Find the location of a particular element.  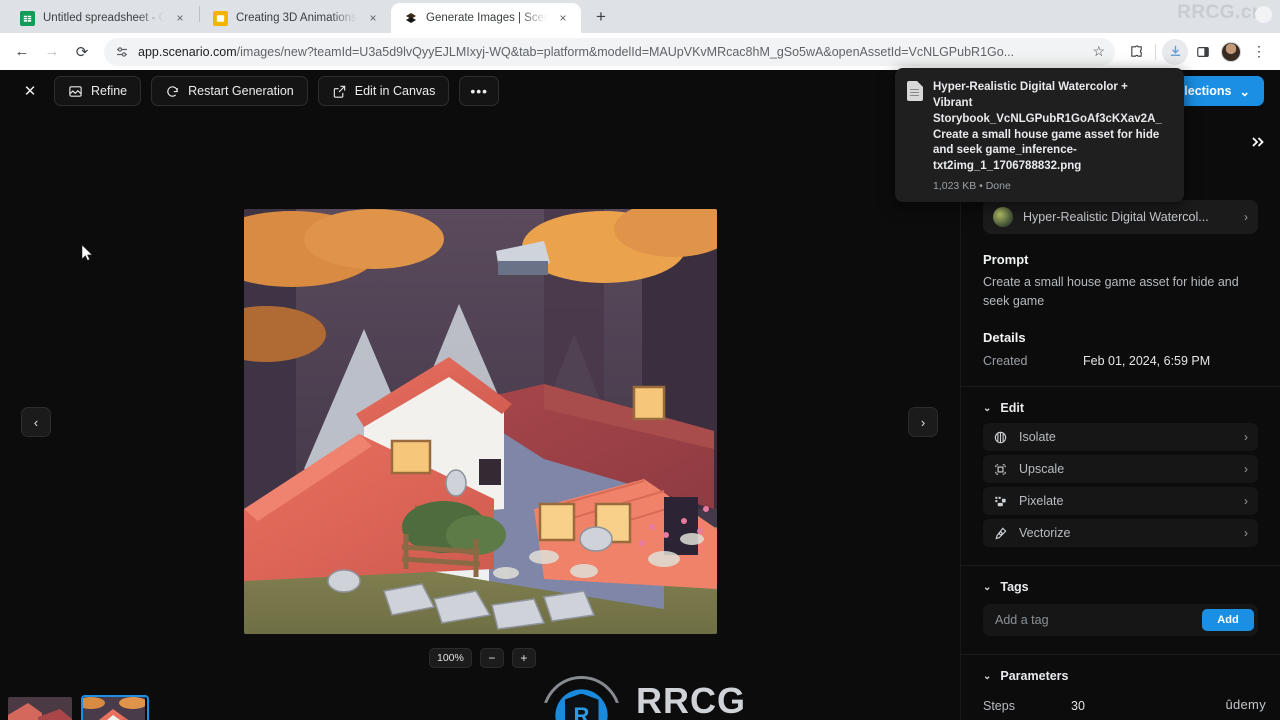

profile-avatar is located at coordinates (1231, 52).